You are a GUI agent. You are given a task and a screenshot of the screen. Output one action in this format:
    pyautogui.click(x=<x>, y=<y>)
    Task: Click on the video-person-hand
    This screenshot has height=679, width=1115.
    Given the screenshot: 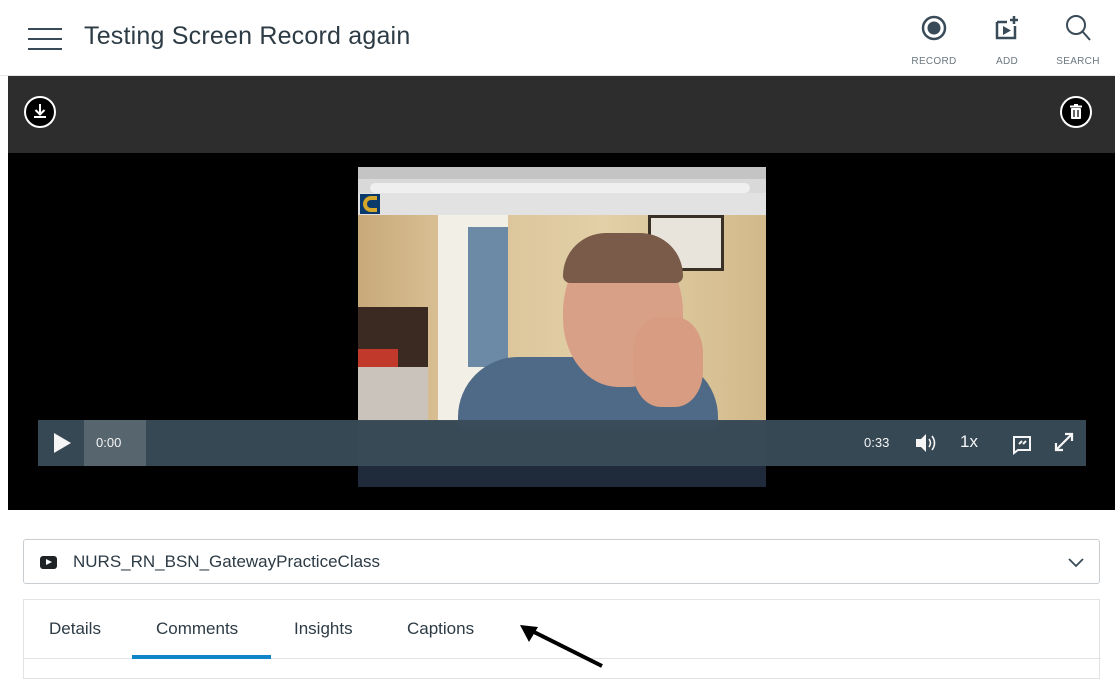 What is the action you would take?
    pyautogui.click(x=668, y=362)
    